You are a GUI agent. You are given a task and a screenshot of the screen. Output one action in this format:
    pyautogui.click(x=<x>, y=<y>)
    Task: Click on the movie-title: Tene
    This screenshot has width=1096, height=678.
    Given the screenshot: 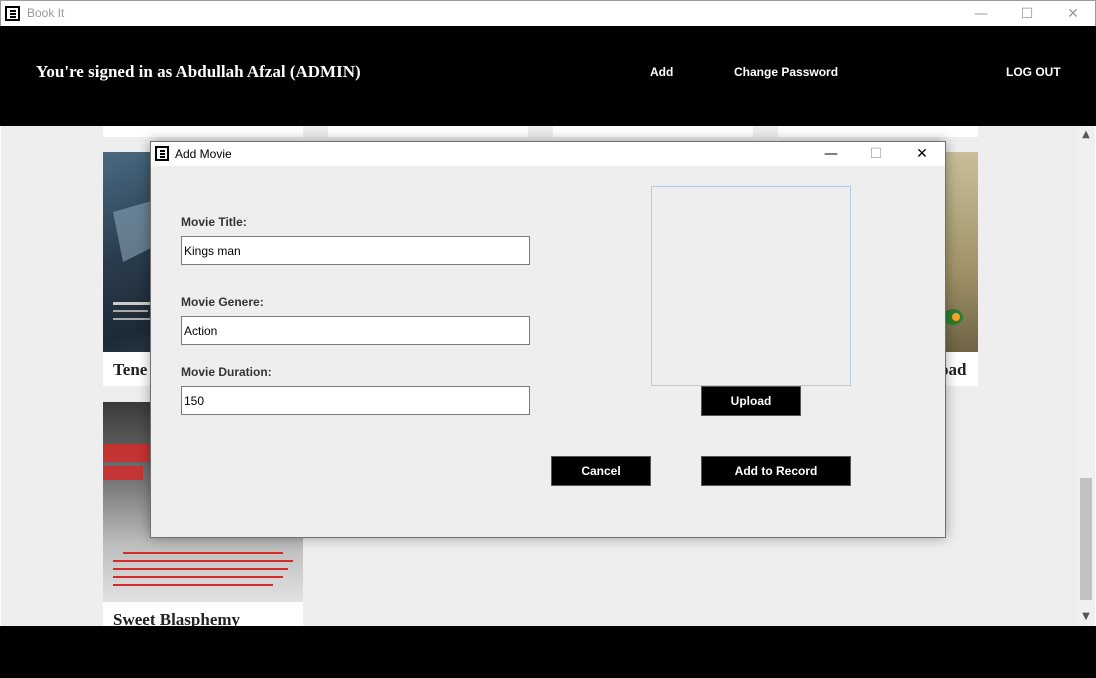 What is the action you would take?
    pyautogui.click(x=130, y=369)
    